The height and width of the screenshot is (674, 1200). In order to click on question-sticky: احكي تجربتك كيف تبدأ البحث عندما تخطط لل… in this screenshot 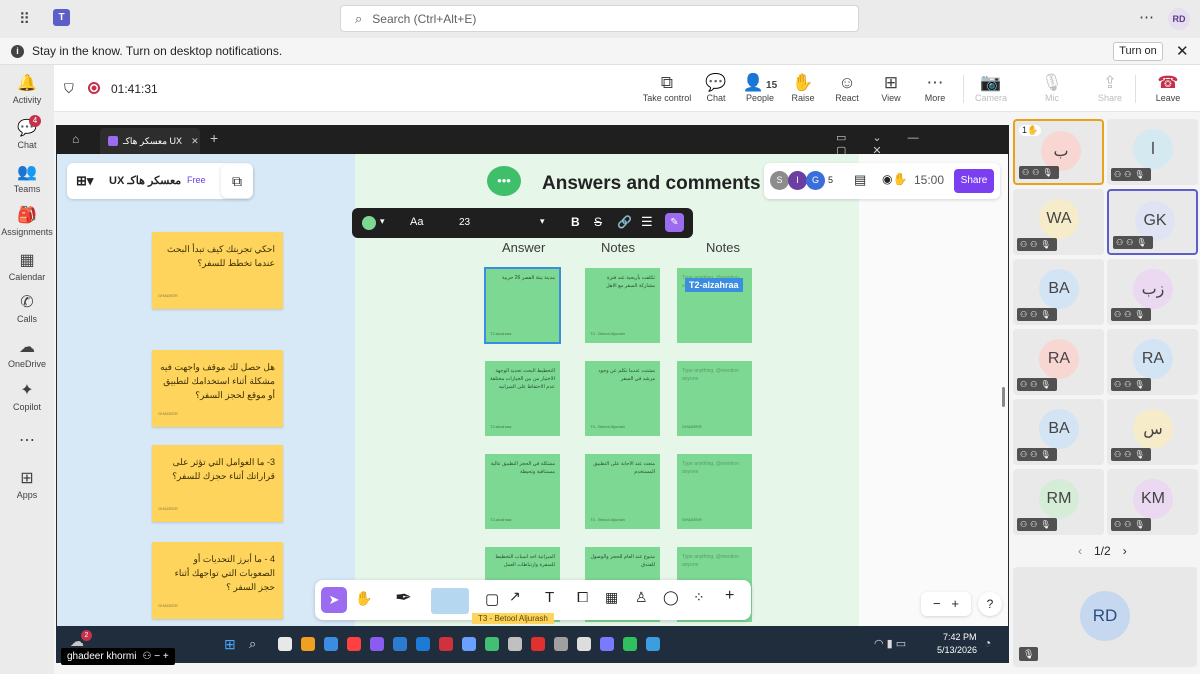, I will do `click(217, 270)`.